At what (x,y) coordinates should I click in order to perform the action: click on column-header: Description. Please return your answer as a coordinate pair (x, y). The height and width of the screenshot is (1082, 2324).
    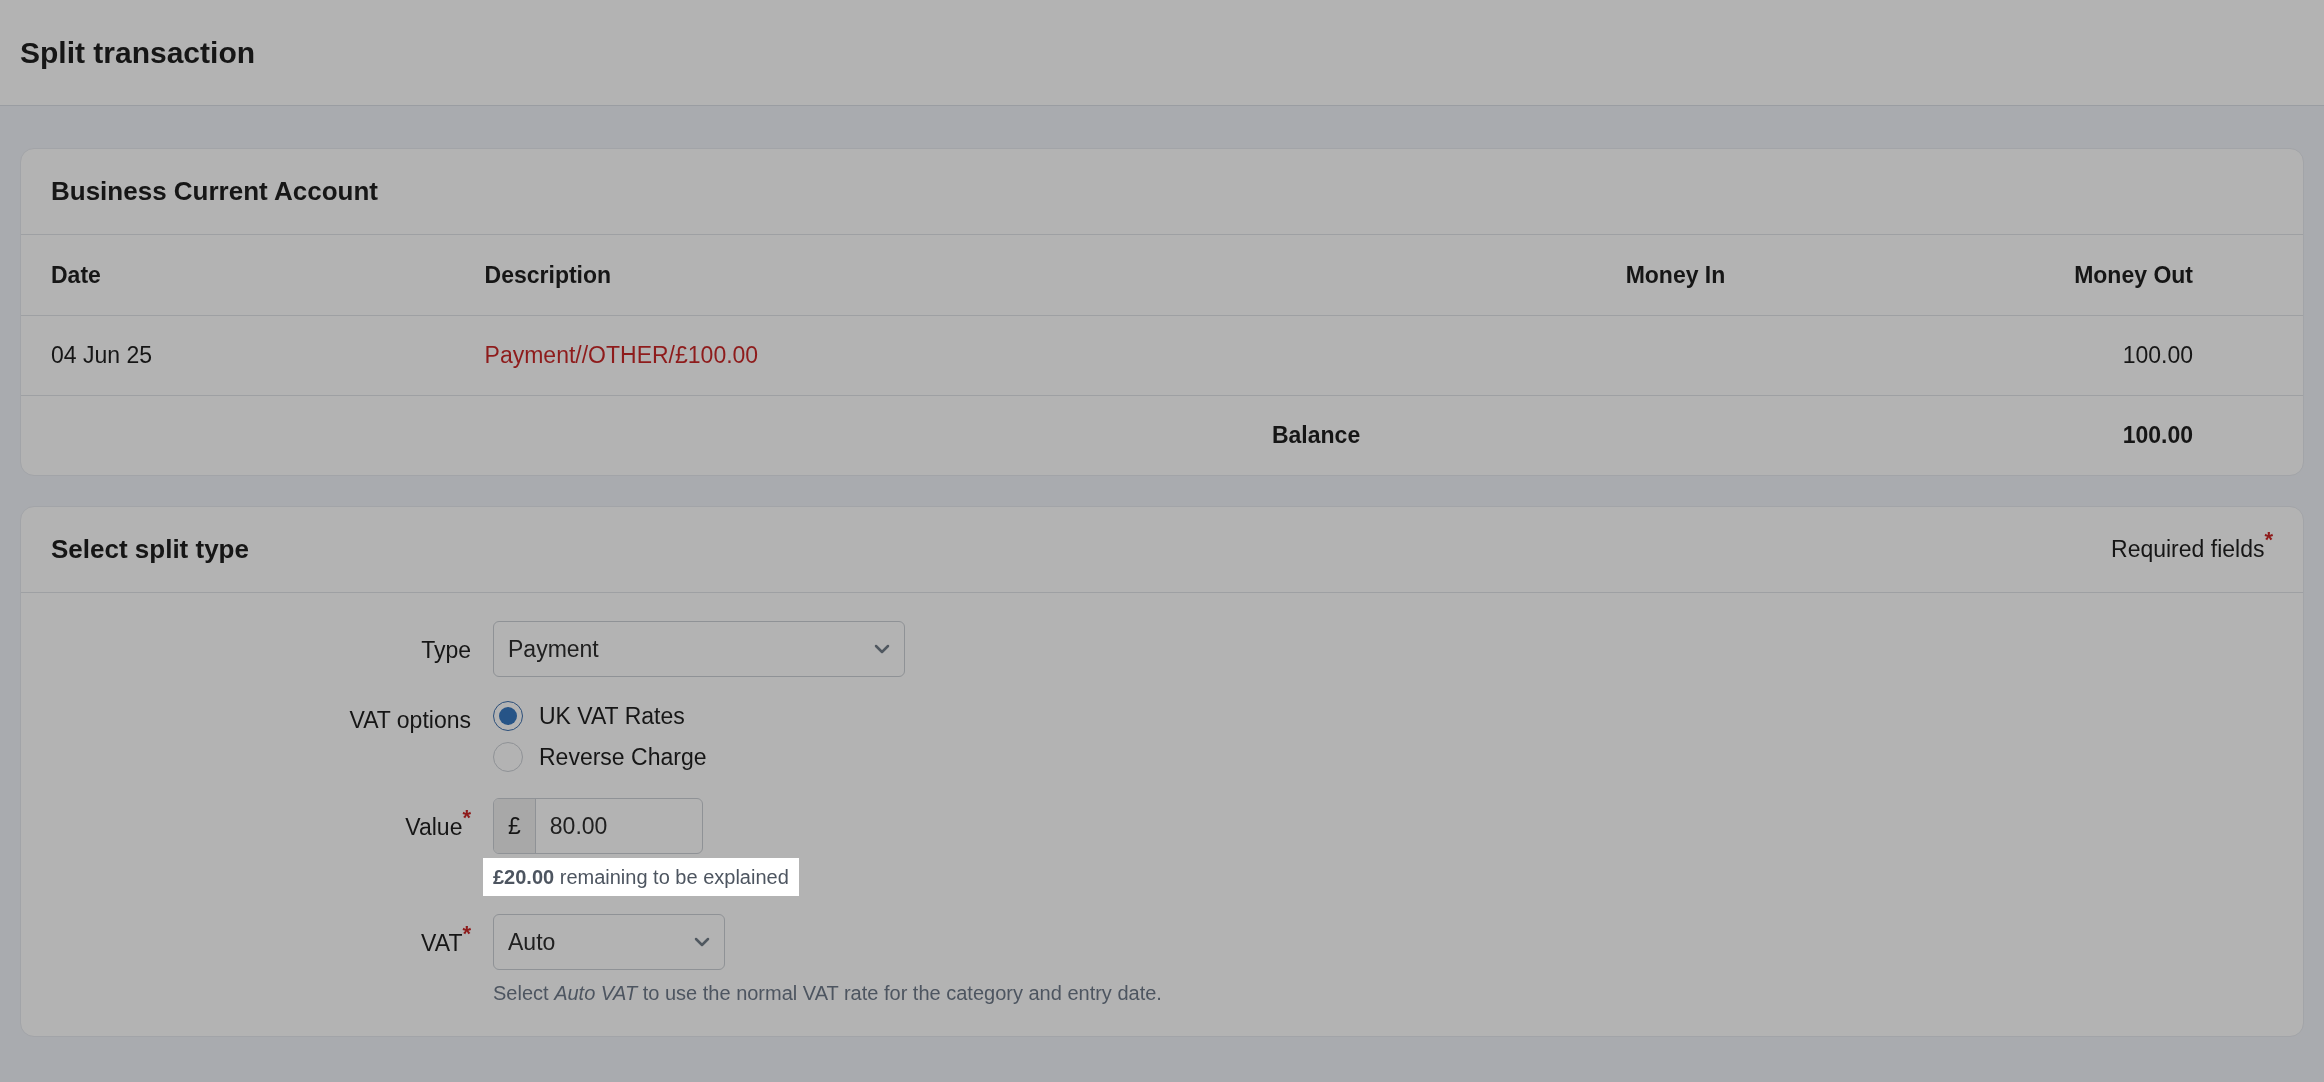
    Looking at the image, I should click on (922, 275).